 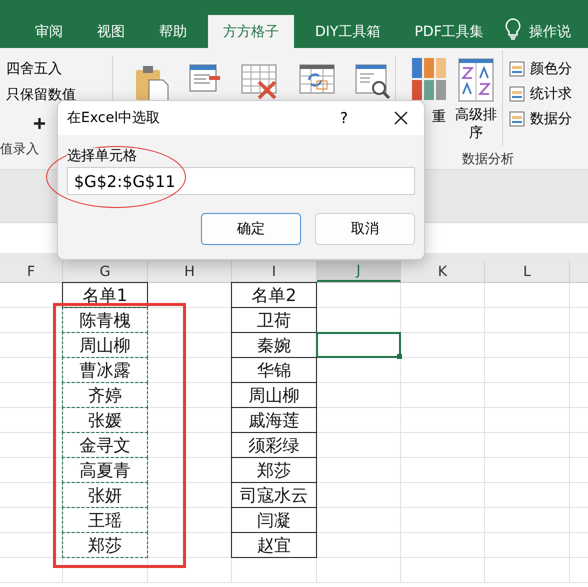 What do you see at coordinates (105, 370) in the screenshot?
I see `table-cell: 曹冰露` at bounding box center [105, 370].